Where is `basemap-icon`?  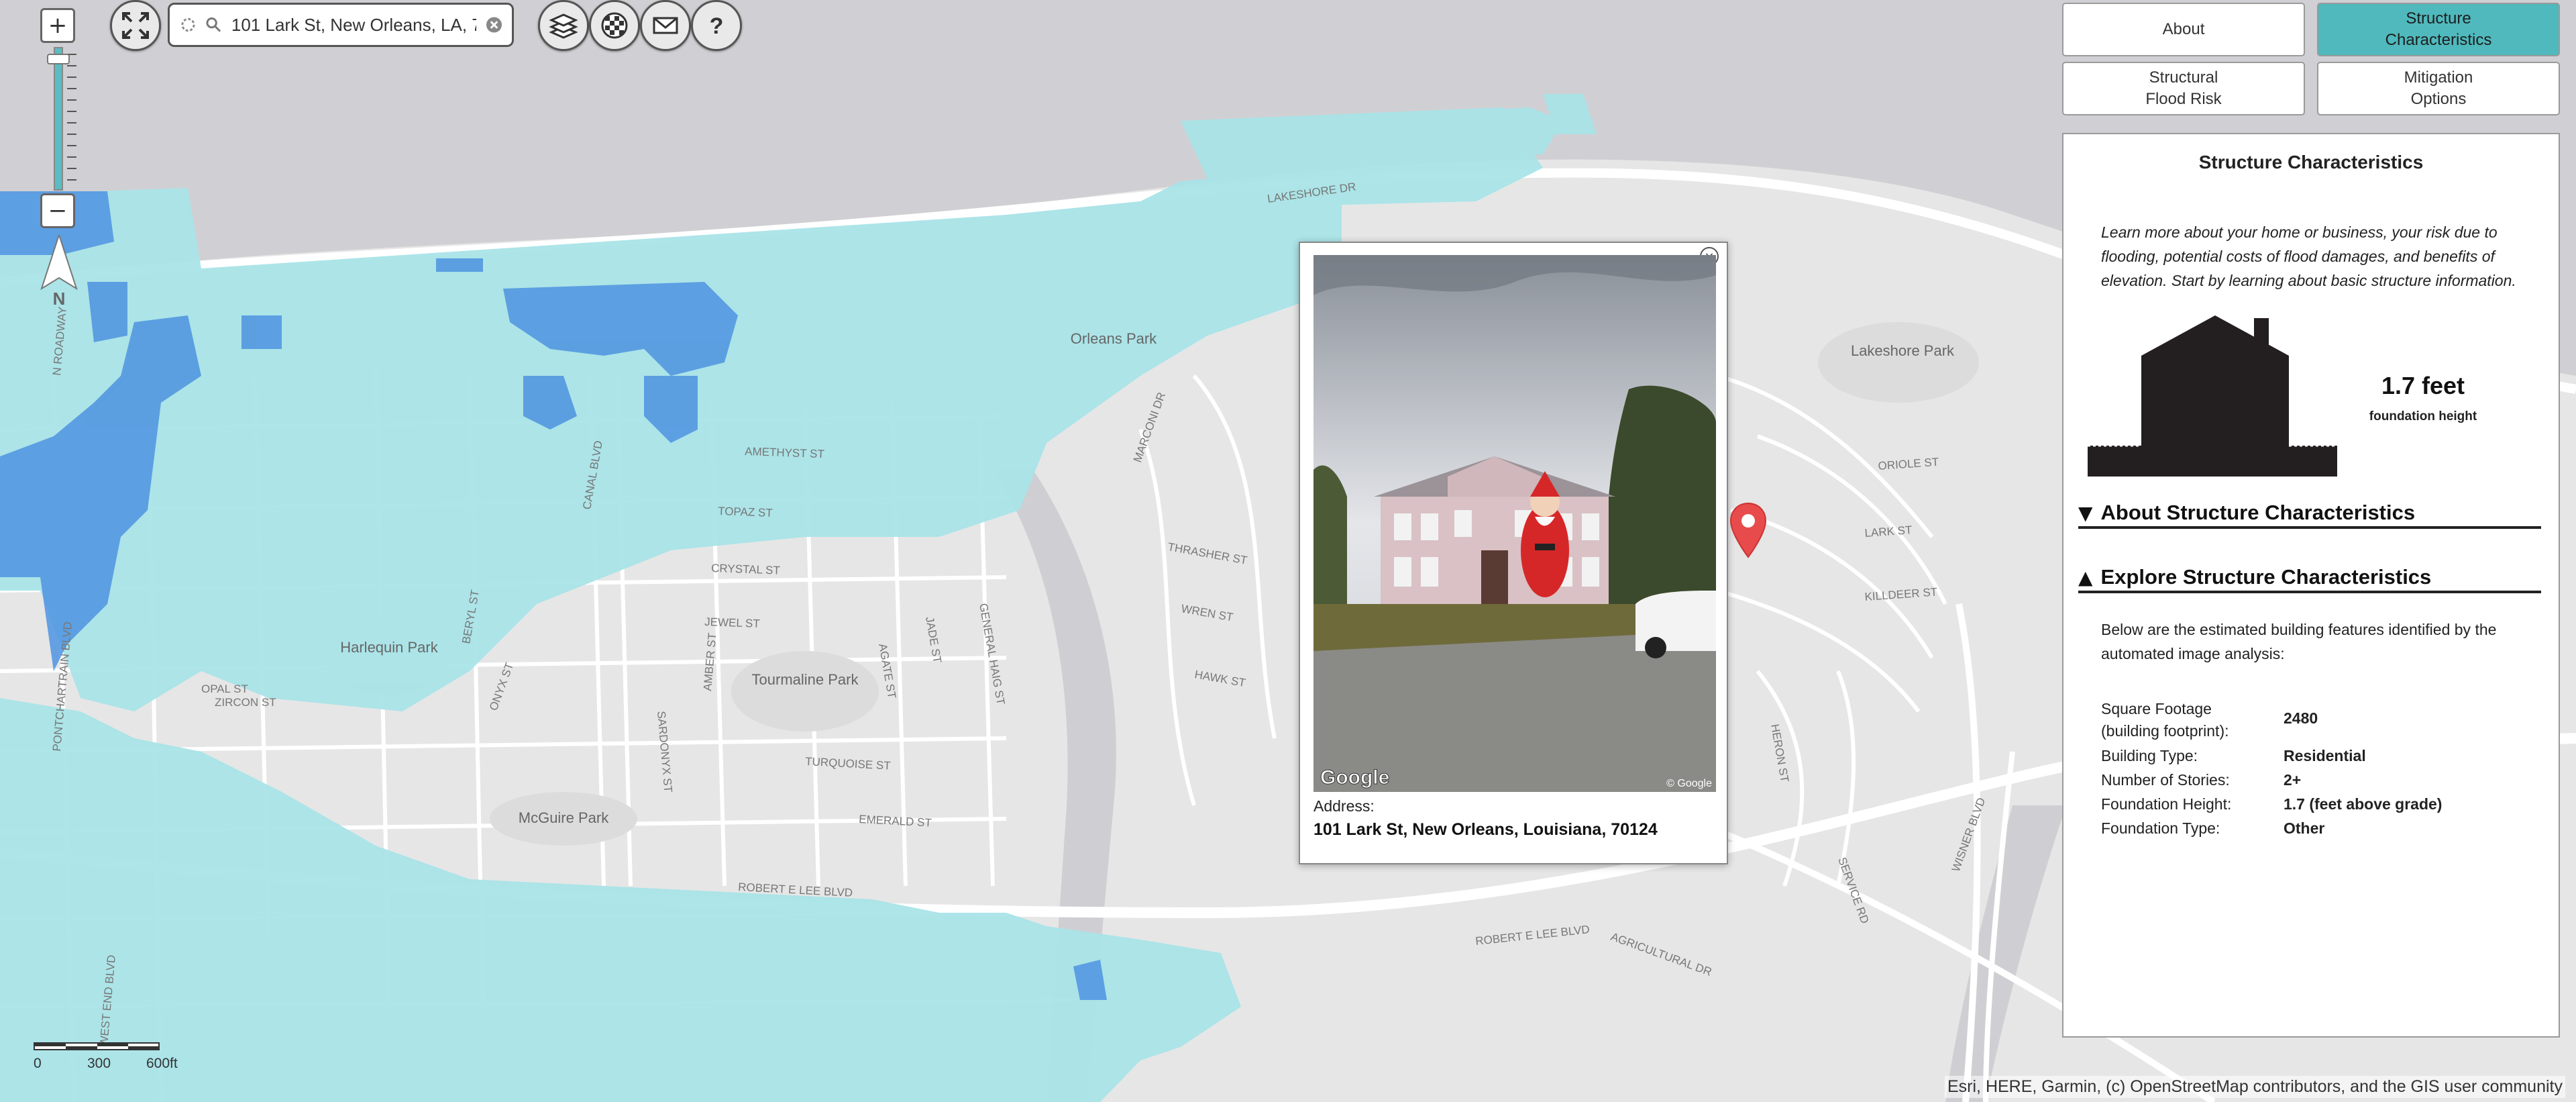
basemap-icon is located at coordinates (614, 25).